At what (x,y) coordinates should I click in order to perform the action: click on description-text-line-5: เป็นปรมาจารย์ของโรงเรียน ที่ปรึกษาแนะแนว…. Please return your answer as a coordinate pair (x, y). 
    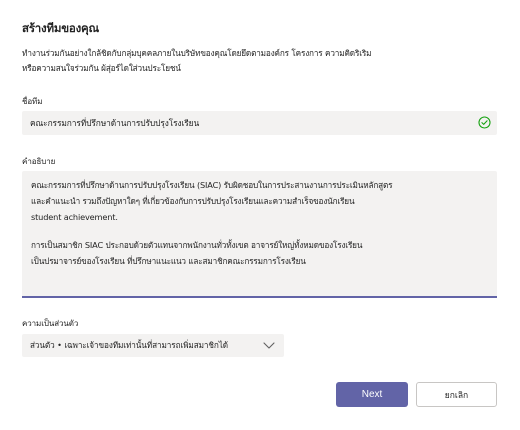
    Looking at the image, I should click on (168, 261).